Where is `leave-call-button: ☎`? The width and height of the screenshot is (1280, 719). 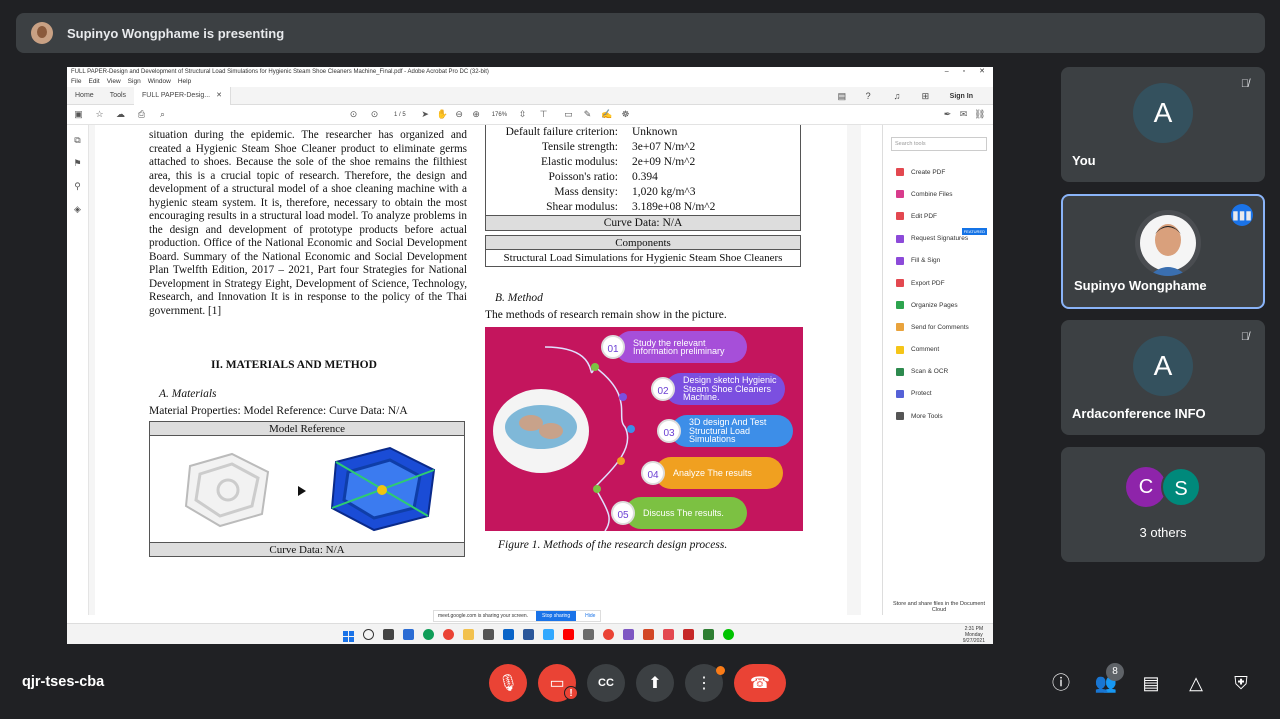
leave-call-button: ☎ is located at coordinates (760, 683).